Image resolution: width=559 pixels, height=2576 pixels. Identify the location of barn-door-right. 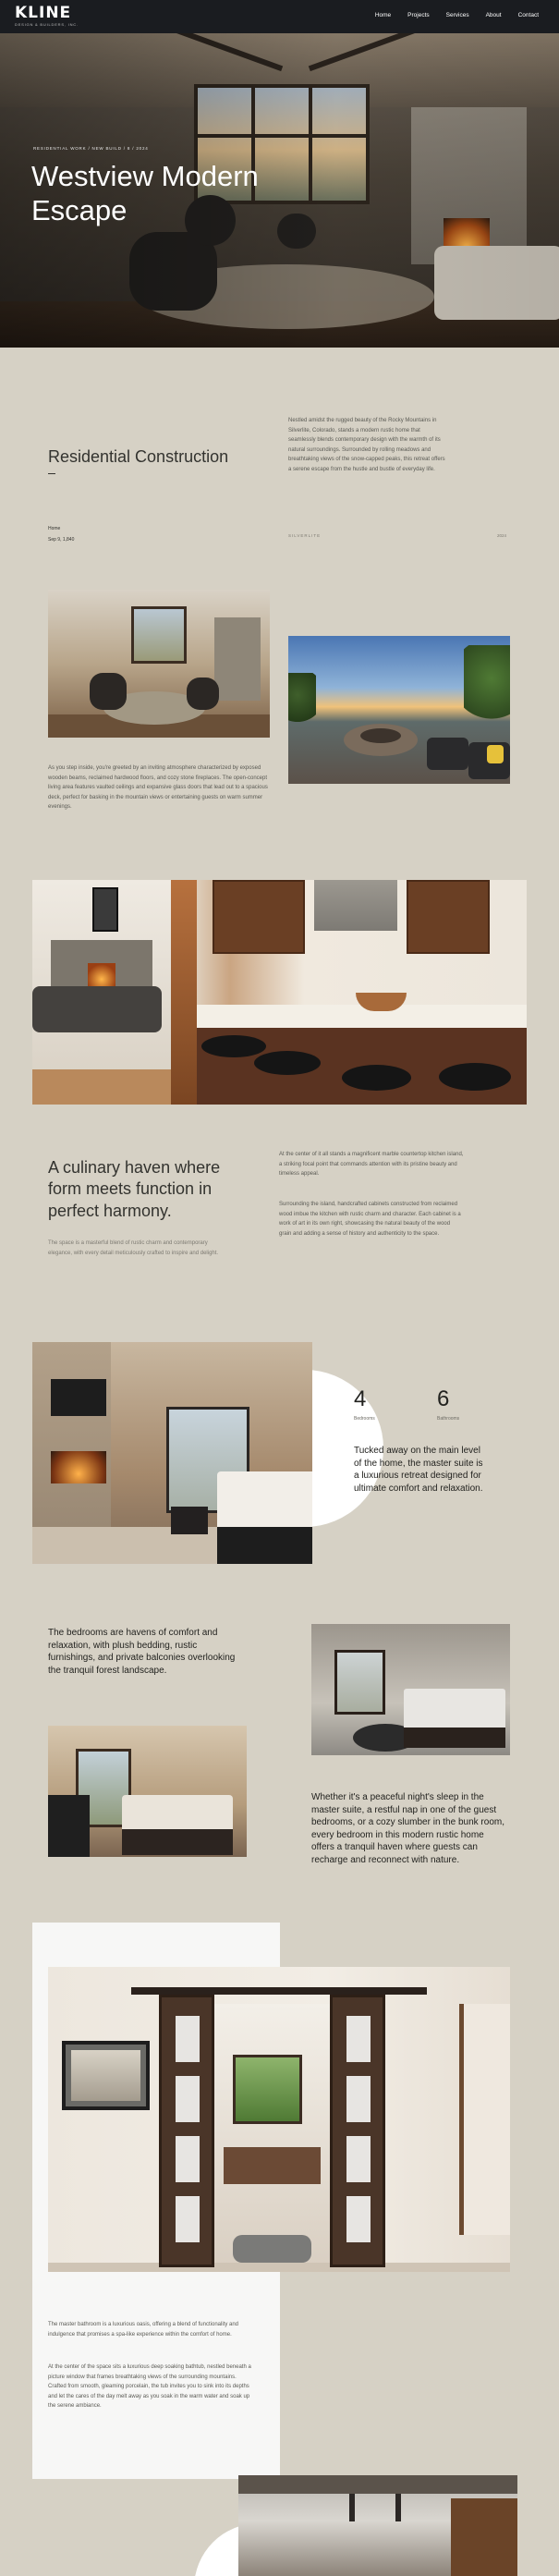
(357, 2131).